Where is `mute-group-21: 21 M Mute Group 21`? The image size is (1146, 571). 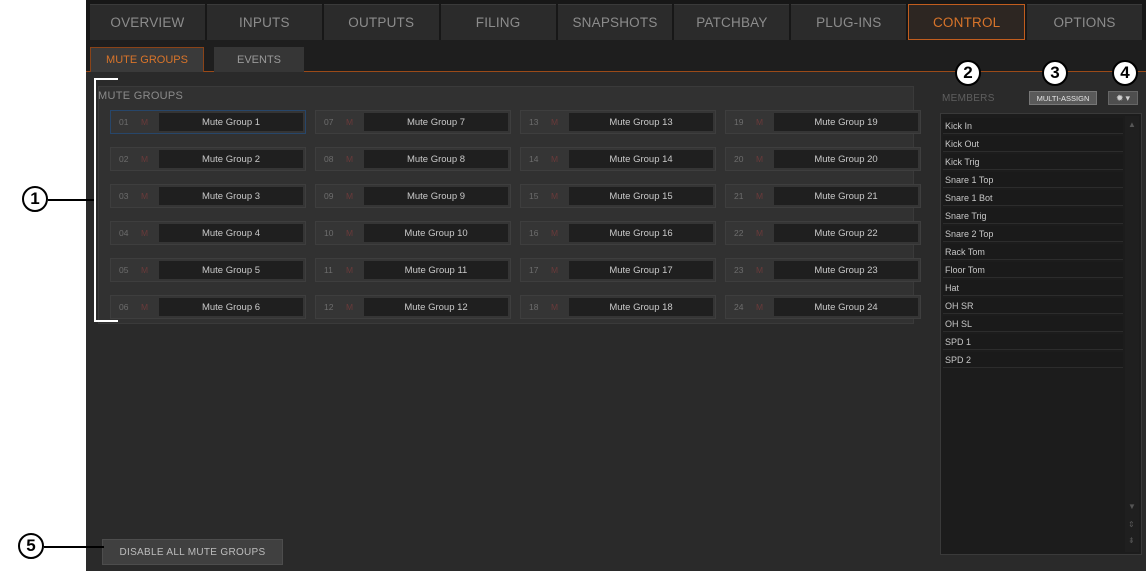
mute-group-21: 21 M Mute Group 21 is located at coordinates (823, 196).